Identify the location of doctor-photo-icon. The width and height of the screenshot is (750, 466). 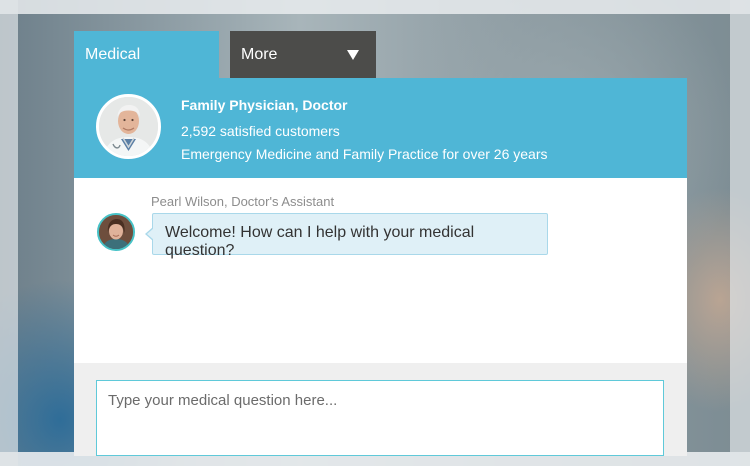
(128, 126).